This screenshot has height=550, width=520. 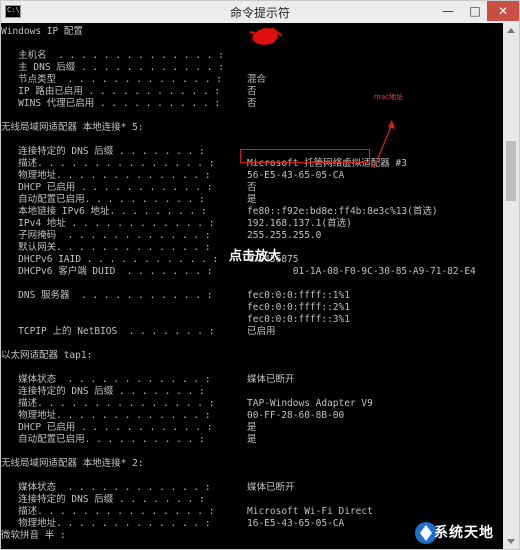 I want to click on console-line-value: 00-FF-28-60-8B-00, so click(x=296, y=415).